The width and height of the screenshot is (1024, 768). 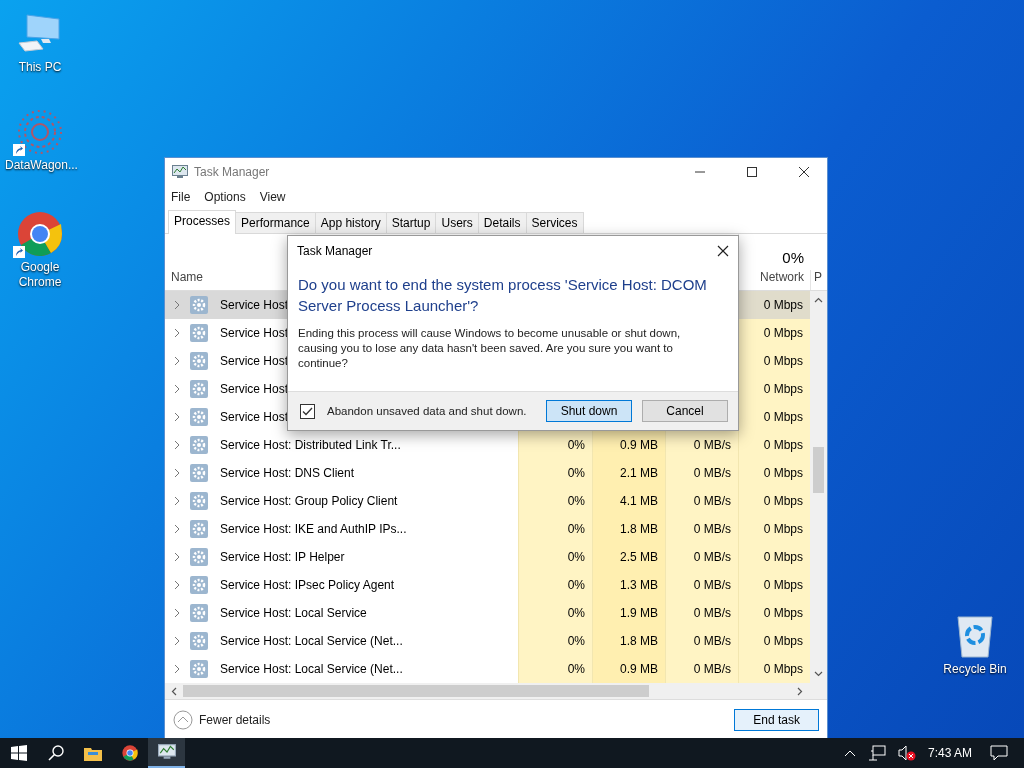 What do you see at coordinates (40, 34) in the screenshot?
I see `computer-icon` at bounding box center [40, 34].